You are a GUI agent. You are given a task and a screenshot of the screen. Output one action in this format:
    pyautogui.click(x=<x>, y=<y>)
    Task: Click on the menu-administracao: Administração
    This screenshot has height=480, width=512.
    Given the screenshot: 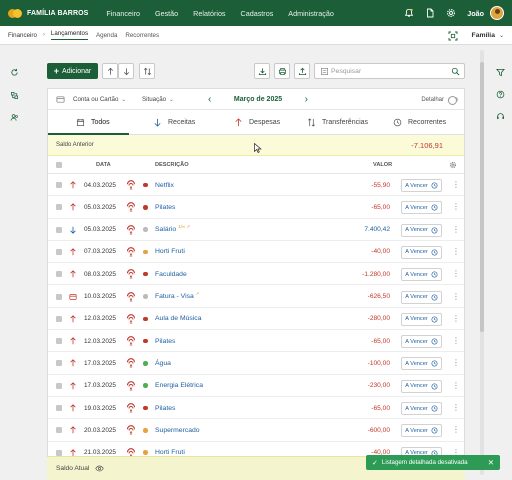 What is the action you would take?
    pyautogui.click(x=311, y=13)
    